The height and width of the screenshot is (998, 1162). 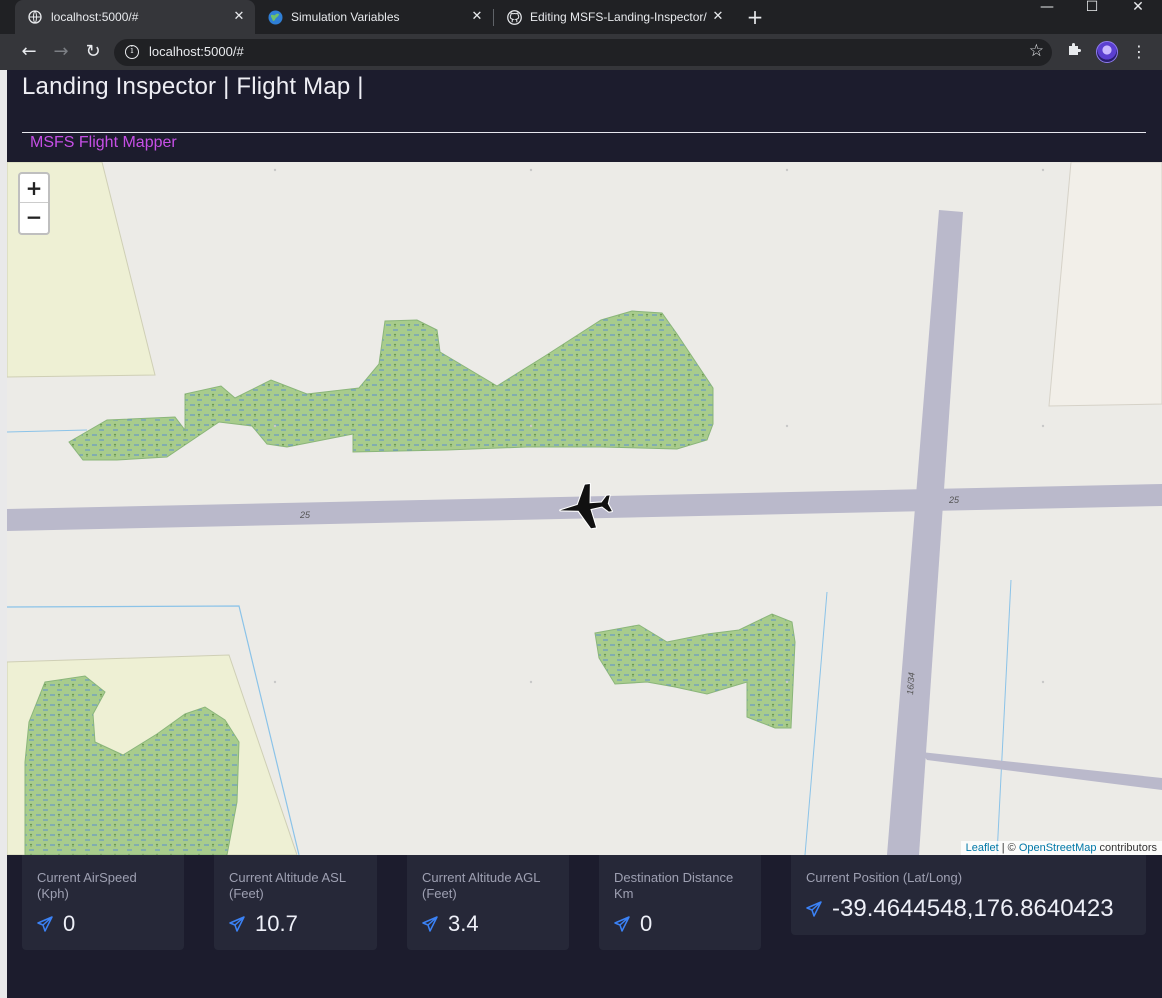 I want to click on globe-icon, so click(x=35, y=17).